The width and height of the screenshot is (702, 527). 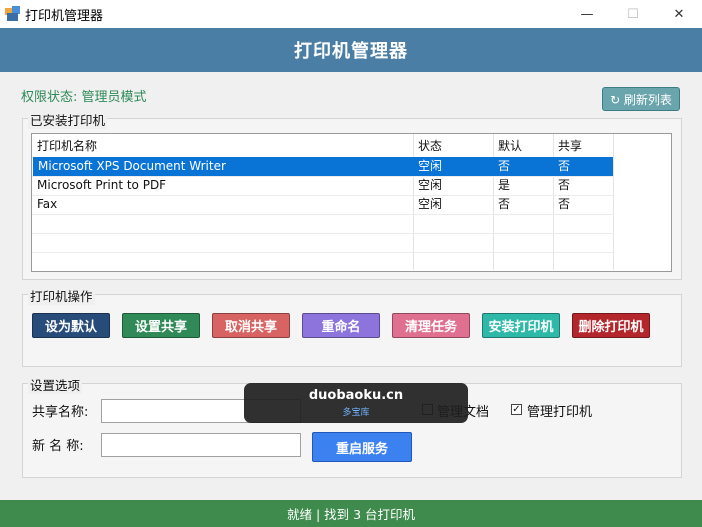 I want to click on column-header-default: 默认, so click(x=523, y=146).